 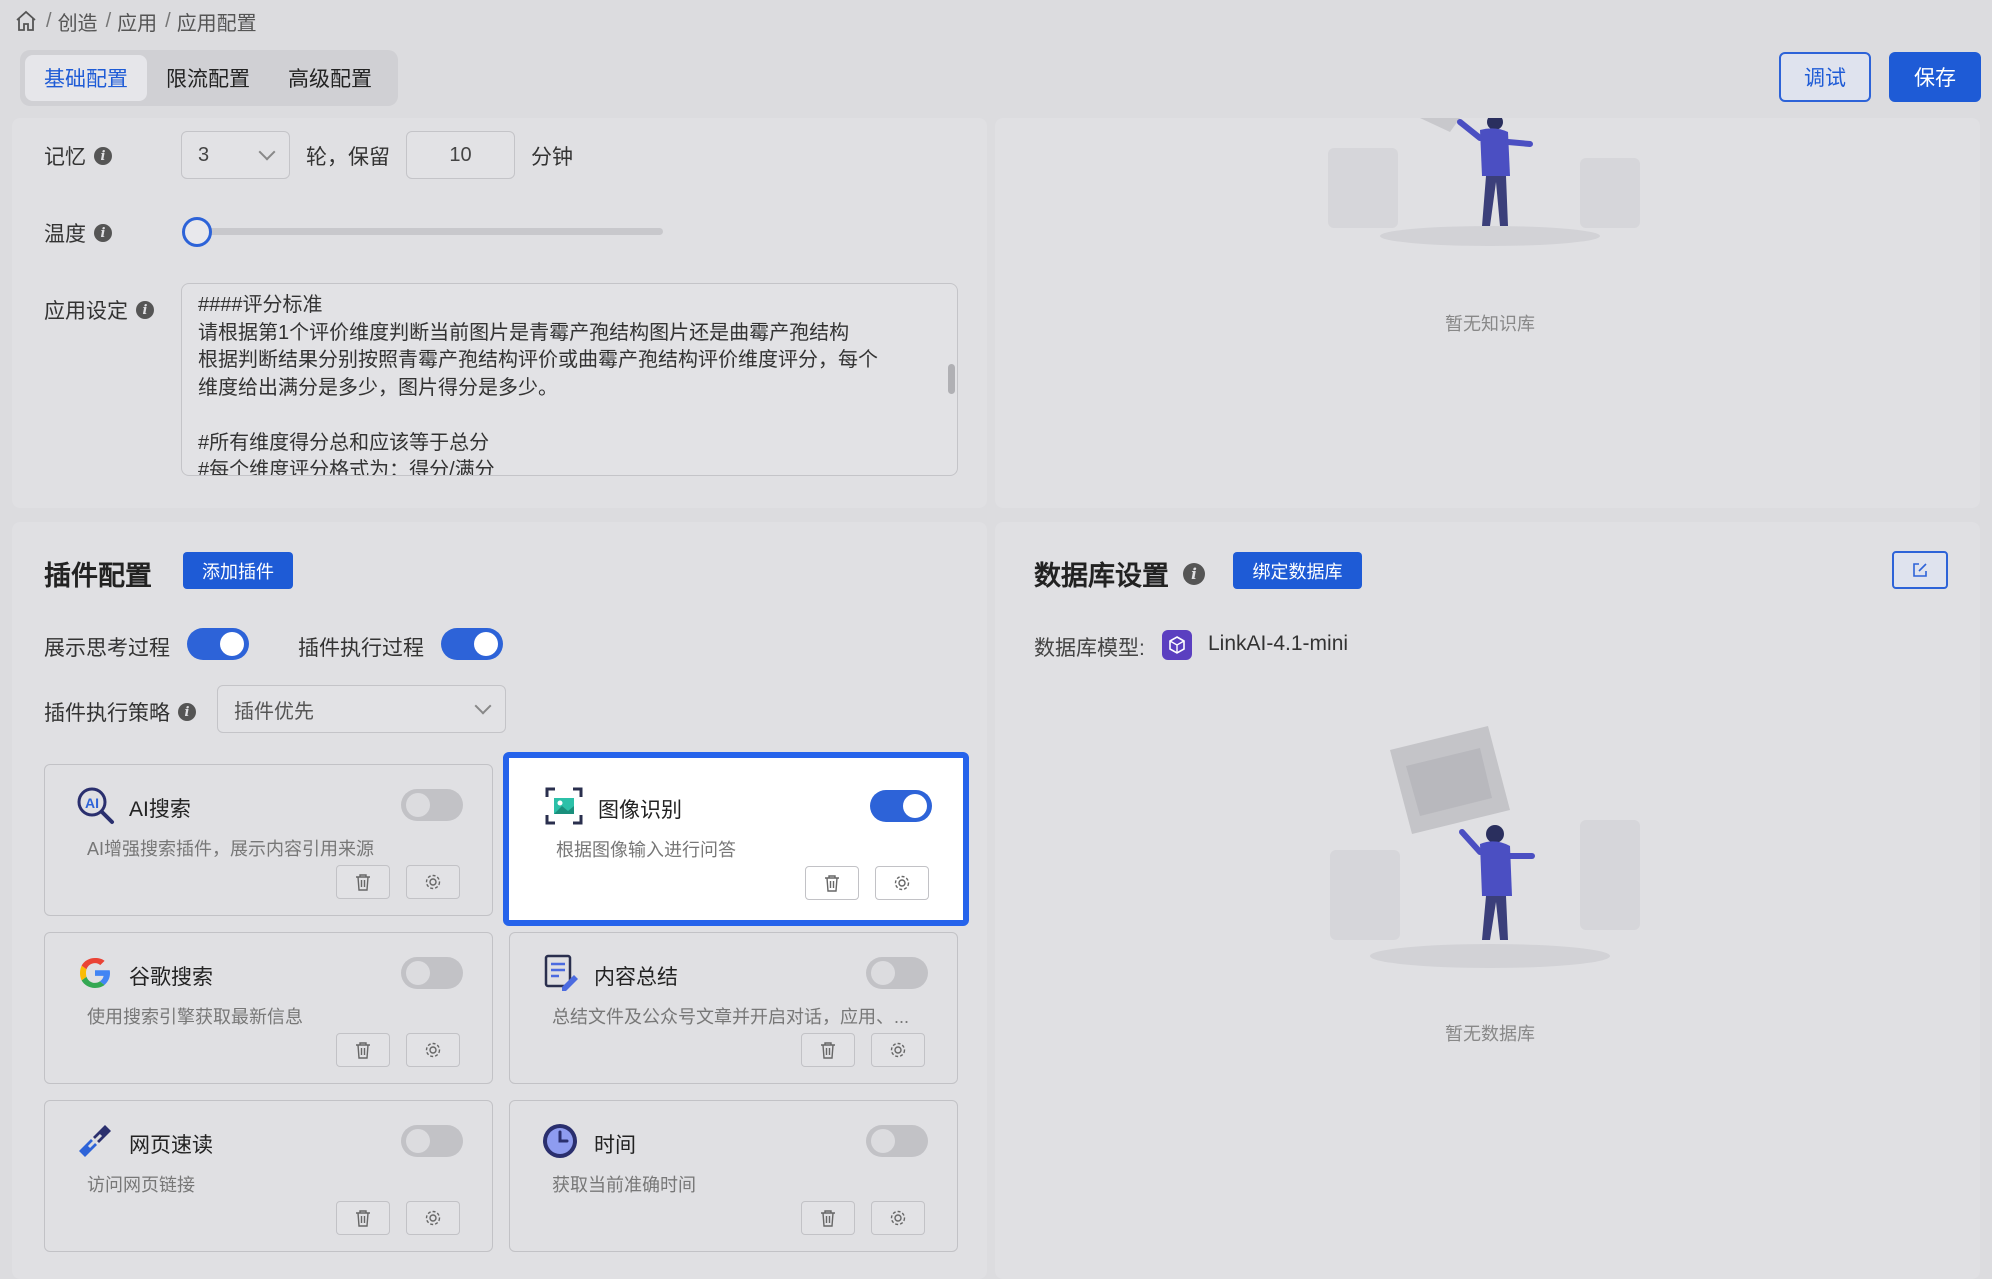 What do you see at coordinates (141, 1185) in the screenshot?
I see `plugin-desc: 访问网页链接` at bounding box center [141, 1185].